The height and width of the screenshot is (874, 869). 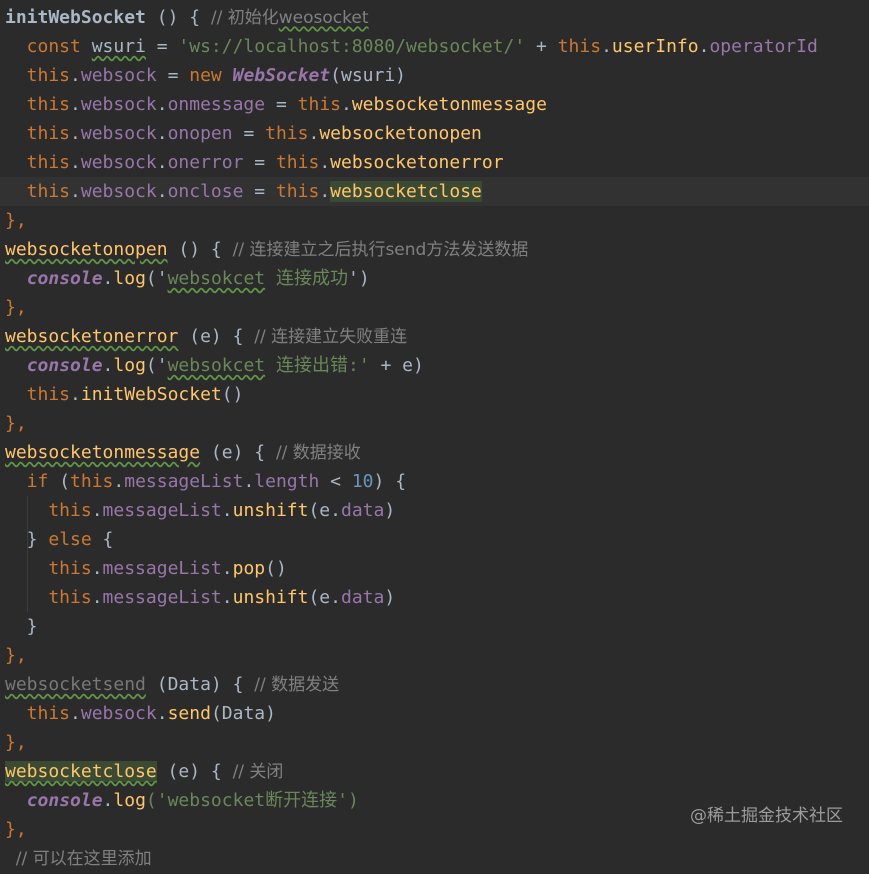 What do you see at coordinates (380, 250) in the screenshot?
I see `code-token: // 连接建立之后执行send方法发送数据` at bounding box center [380, 250].